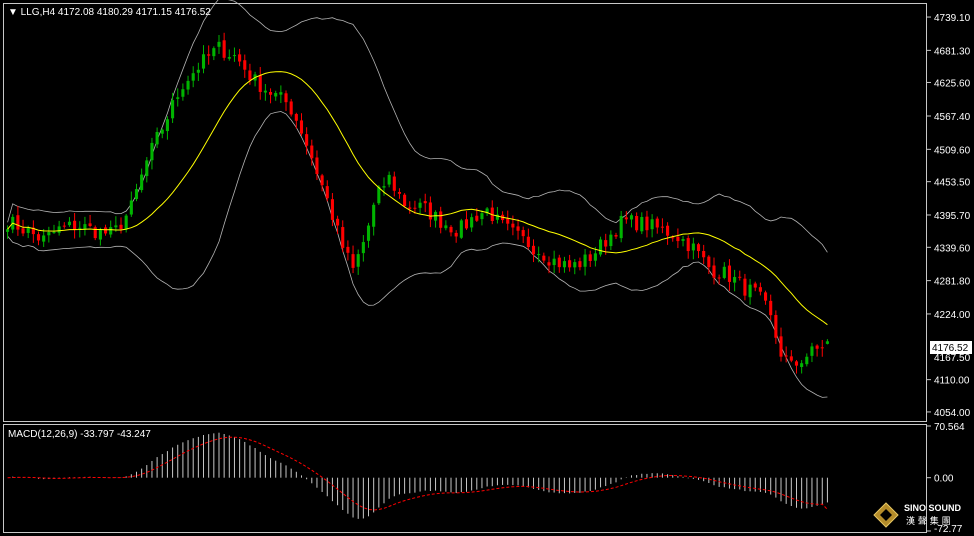  What do you see at coordinates (952, 18) in the screenshot?
I see `price-tick-label: 4739.10` at bounding box center [952, 18].